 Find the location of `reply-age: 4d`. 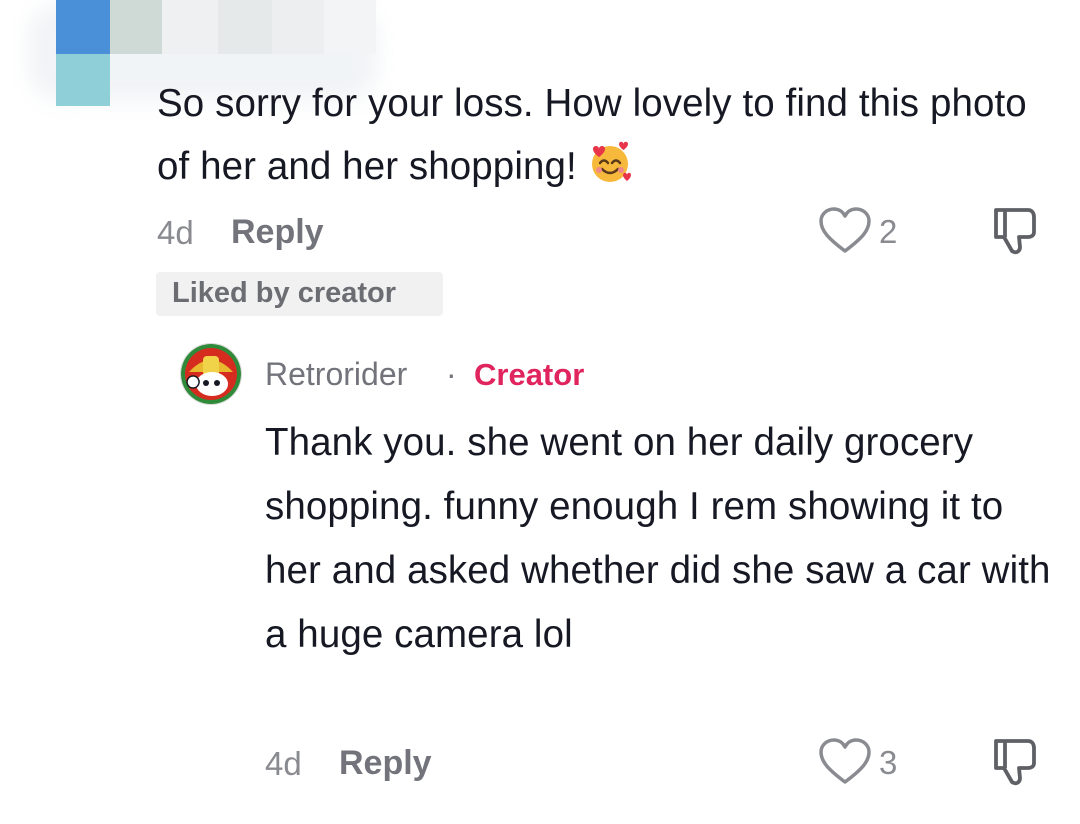

reply-age: 4d is located at coordinates (283, 763).